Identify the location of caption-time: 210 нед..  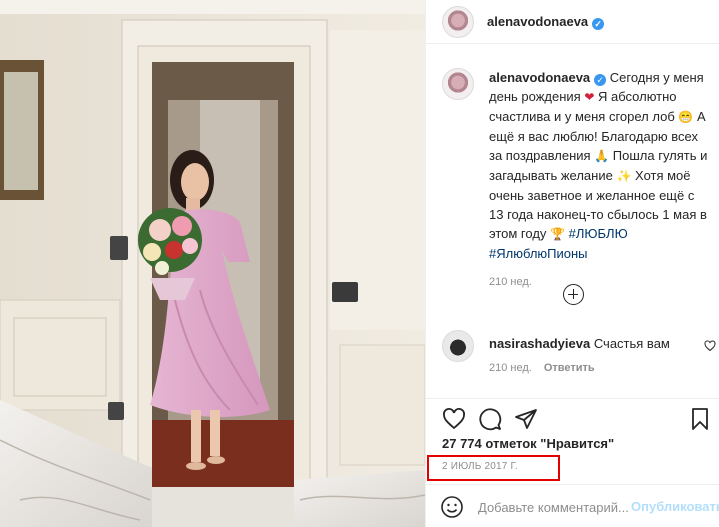
(600, 282).